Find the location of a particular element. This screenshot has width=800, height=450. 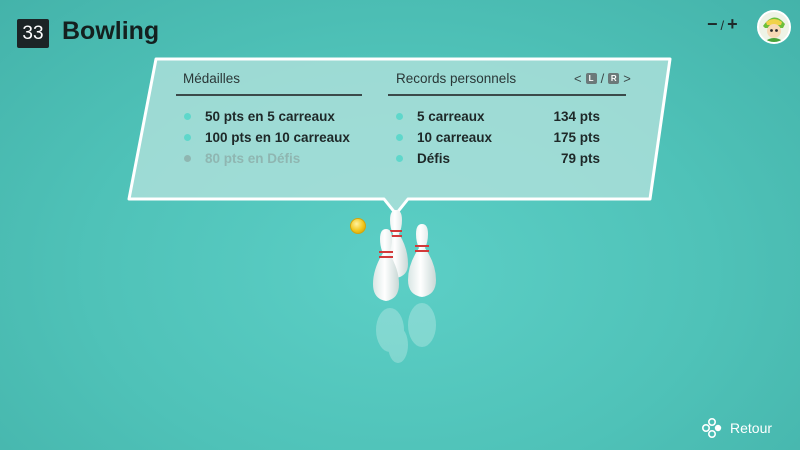

bowling-pins-illustration is located at coordinates (404, 286).